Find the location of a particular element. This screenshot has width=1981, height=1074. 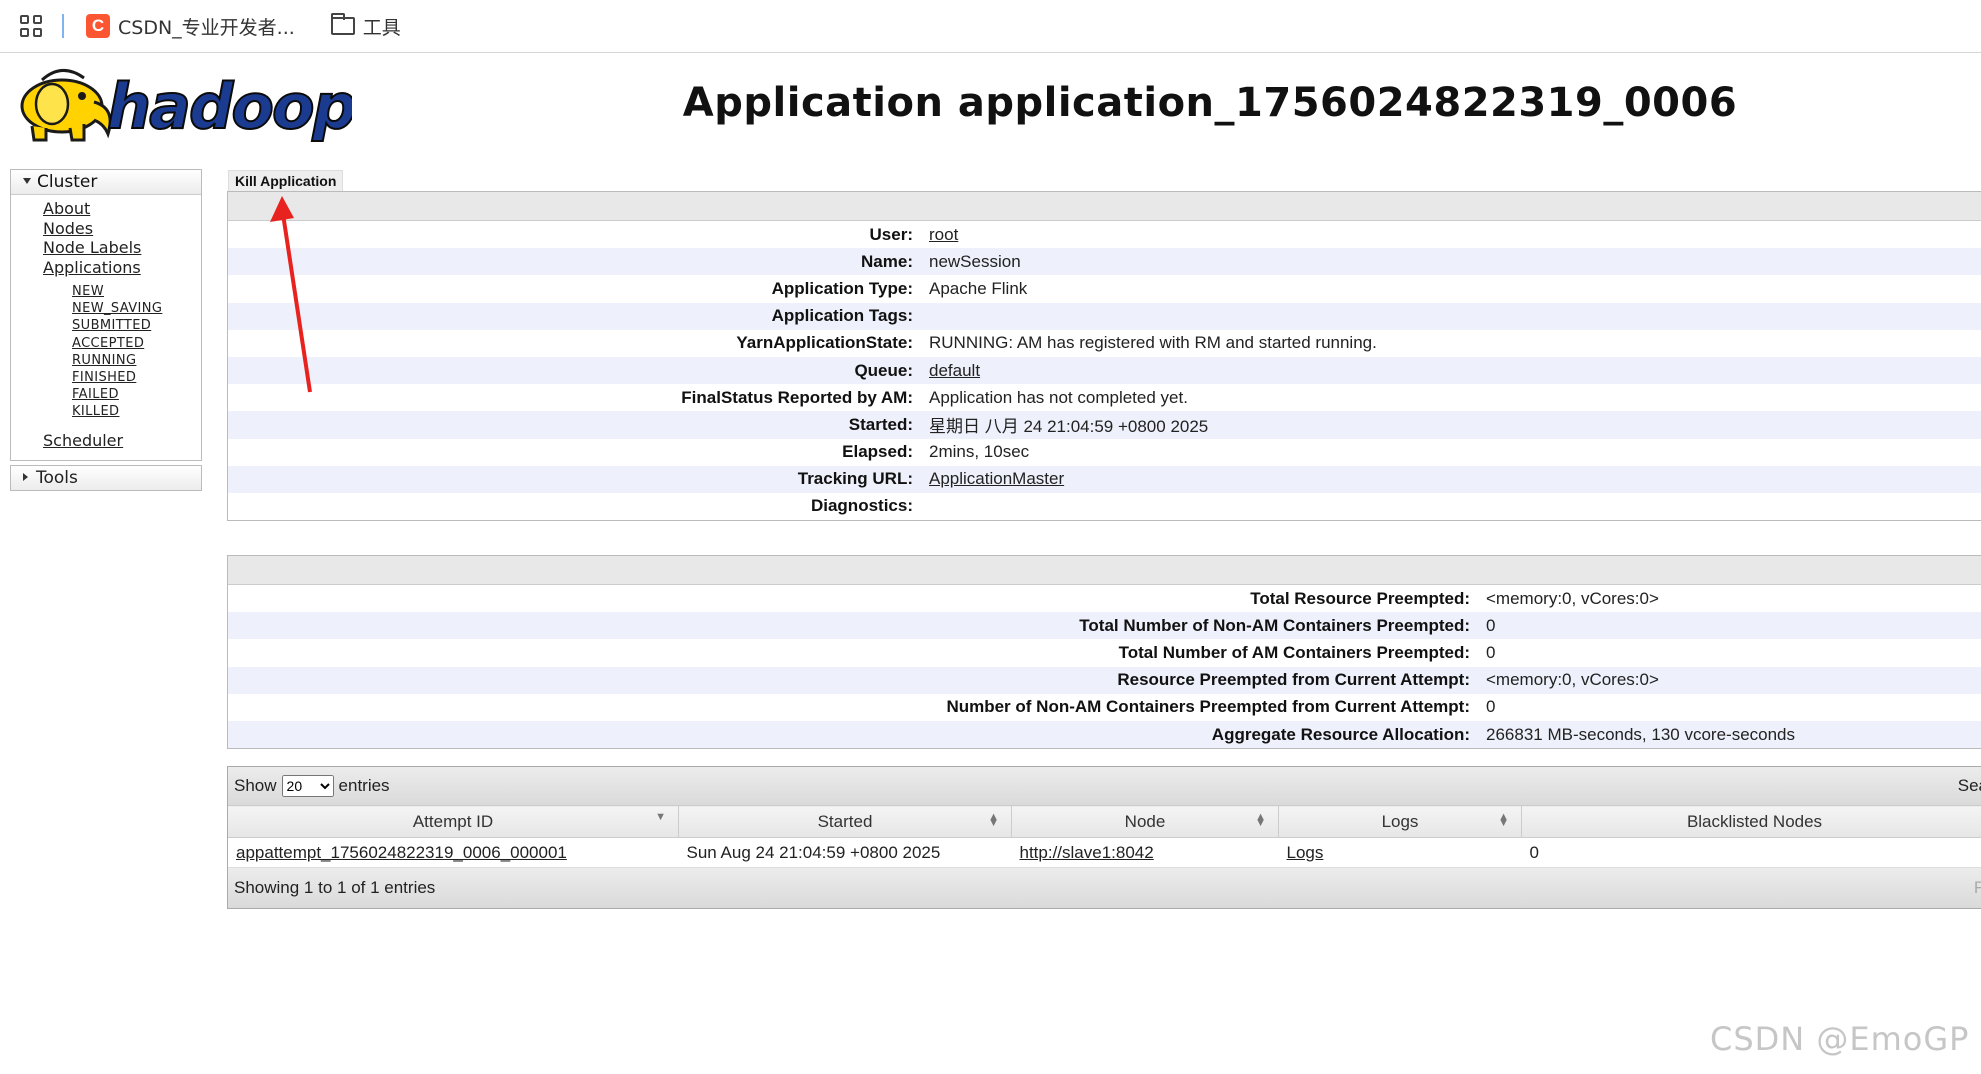

nav-link-applications: Applications is located at coordinates (92, 267).